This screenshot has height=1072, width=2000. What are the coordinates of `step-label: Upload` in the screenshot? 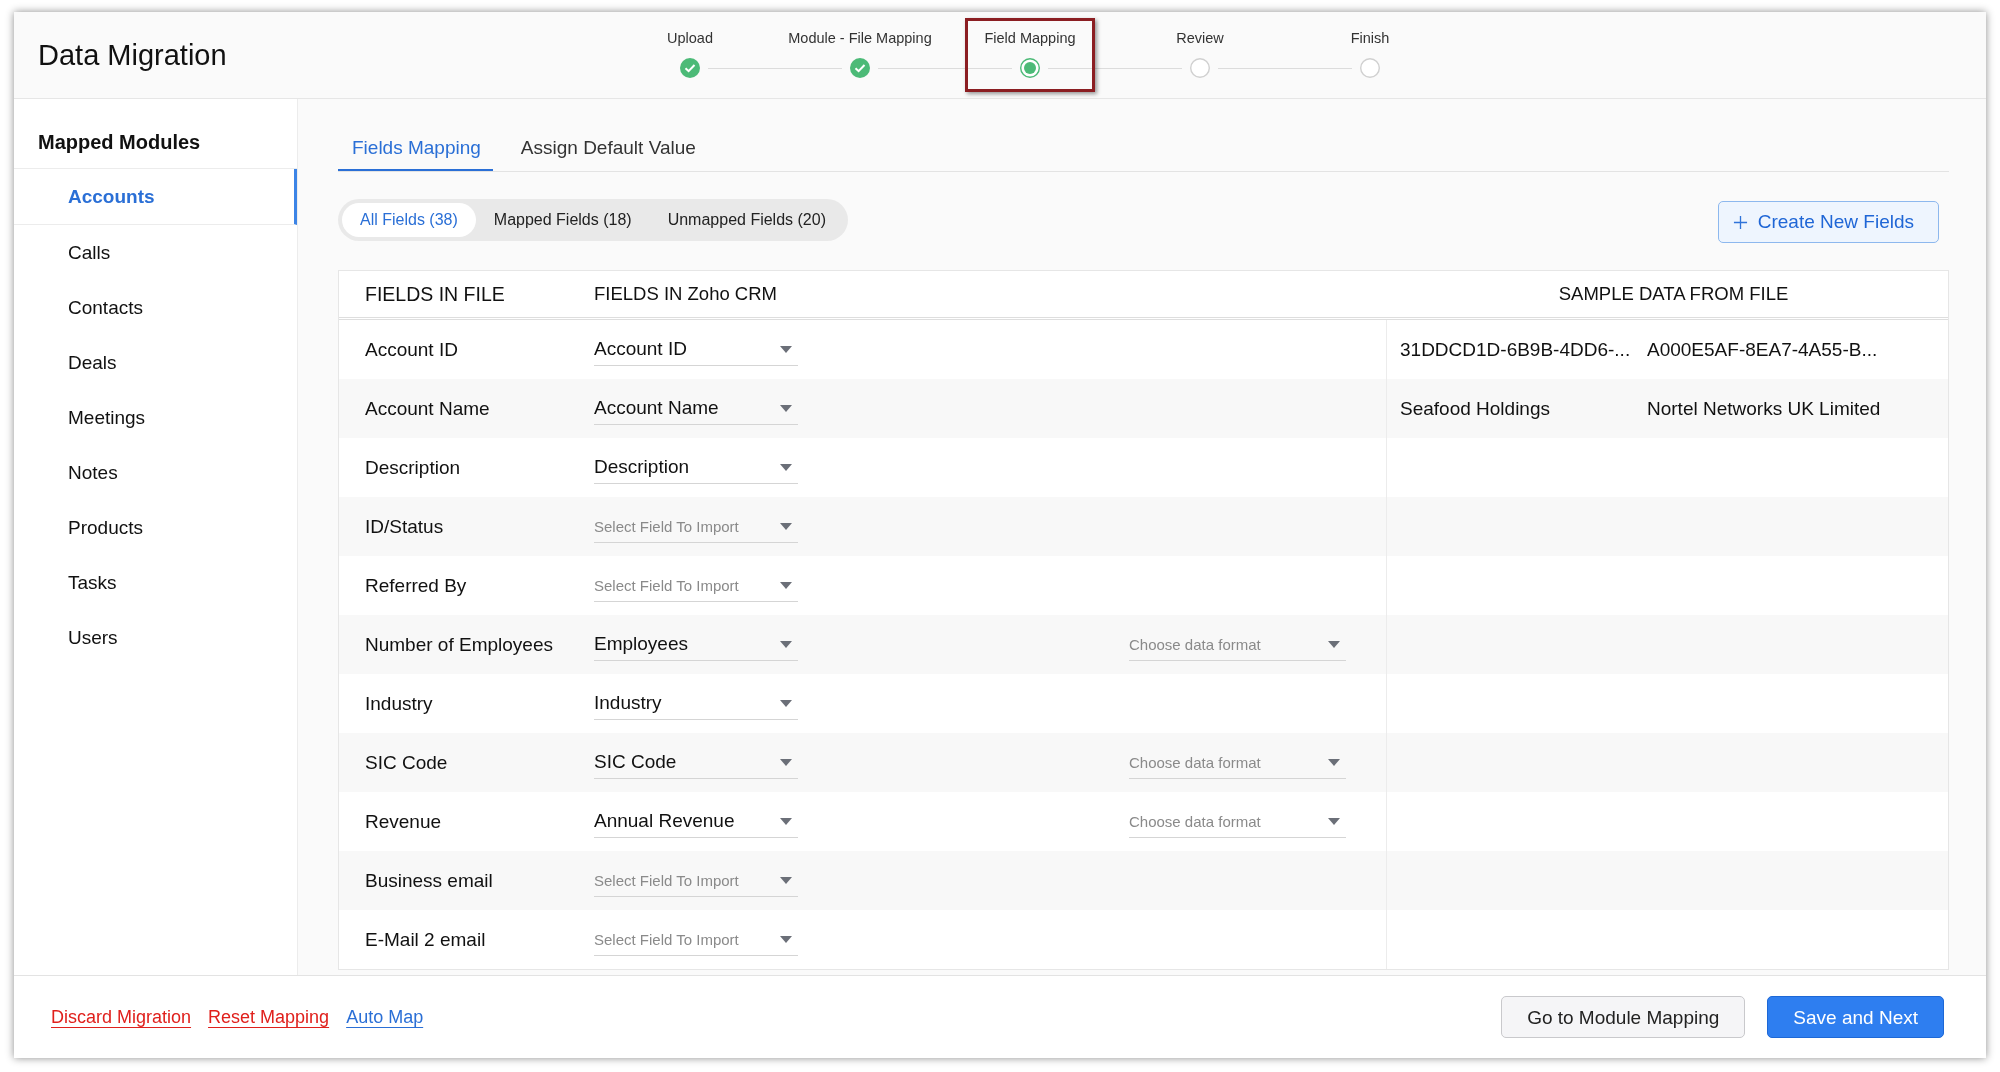 It's located at (690, 39).